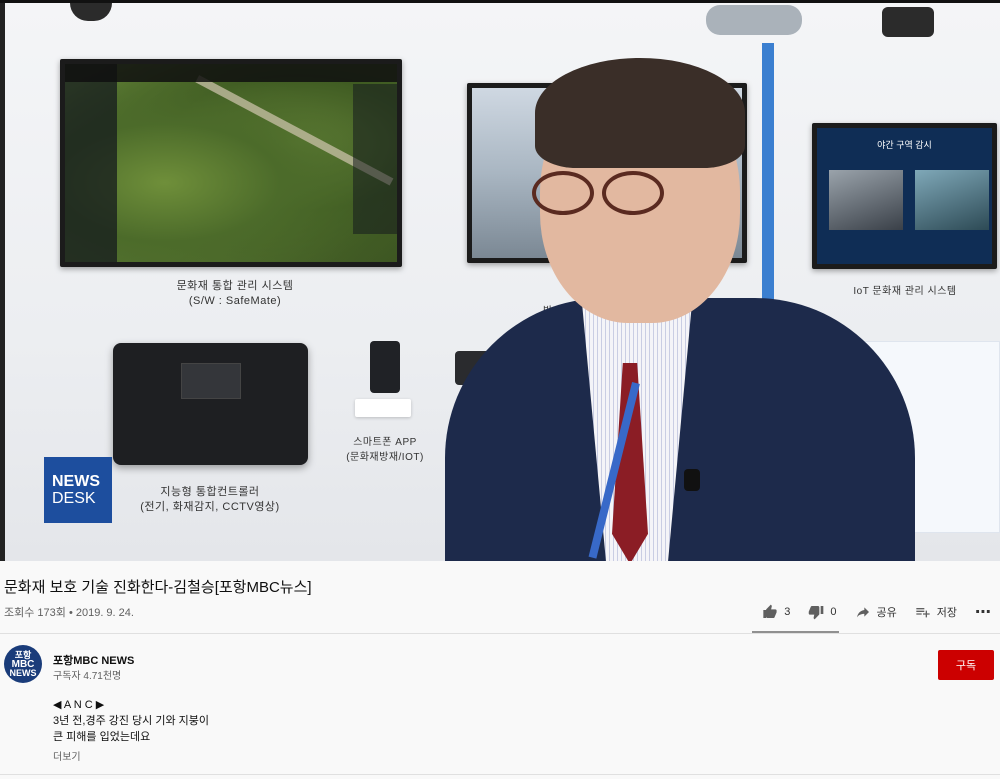 This screenshot has height=779, width=1000. Describe the element at coordinates (69, 613) in the screenshot. I see `video-meta: 조회수 173회 • 2019. 9. 24.` at that location.